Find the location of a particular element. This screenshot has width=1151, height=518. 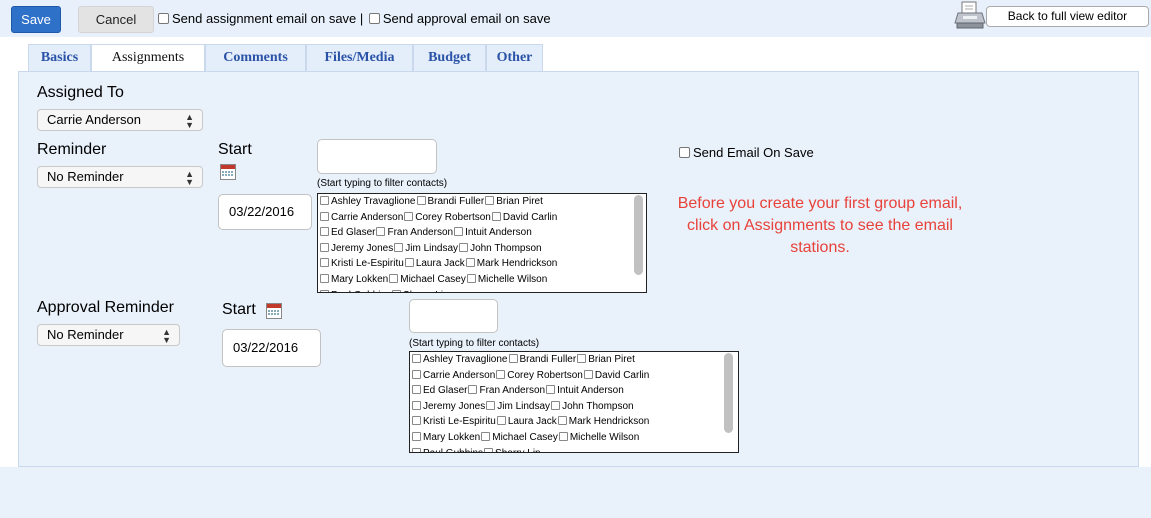

approval-contact-filter-input is located at coordinates (453, 316).